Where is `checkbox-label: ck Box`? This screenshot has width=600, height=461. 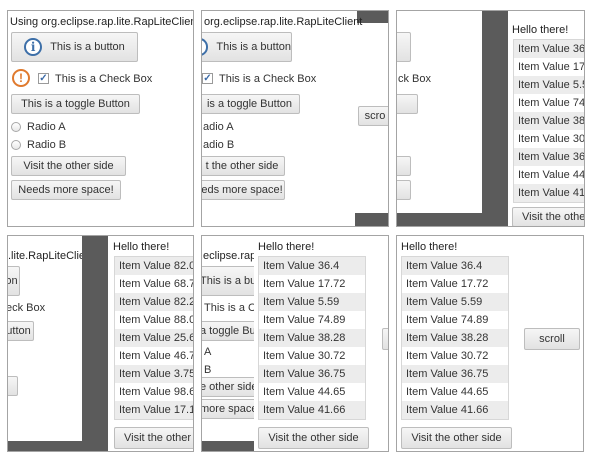
checkbox-label: ck Box is located at coordinates (415, 79).